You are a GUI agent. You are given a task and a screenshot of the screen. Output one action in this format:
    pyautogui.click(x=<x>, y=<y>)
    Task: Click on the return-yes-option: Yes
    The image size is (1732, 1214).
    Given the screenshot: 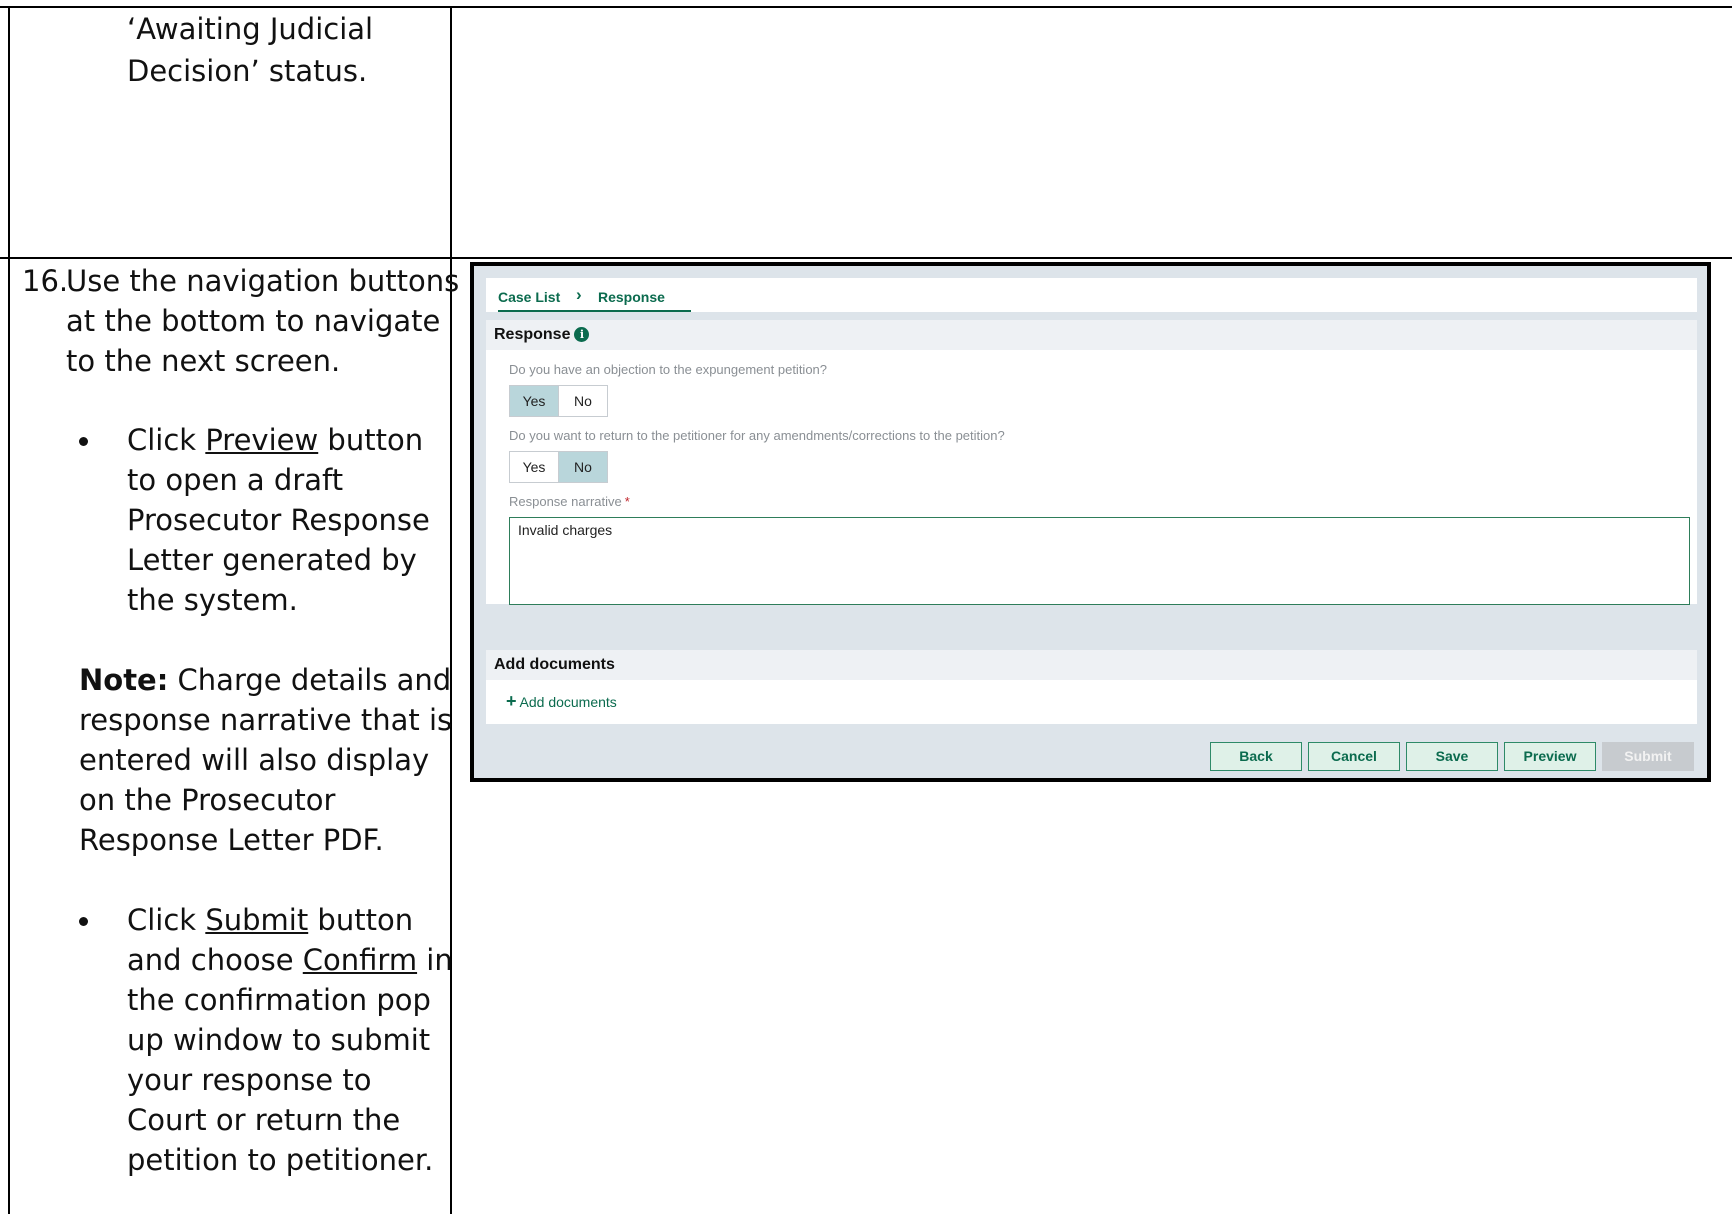 What is the action you would take?
    pyautogui.click(x=534, y=467)
    